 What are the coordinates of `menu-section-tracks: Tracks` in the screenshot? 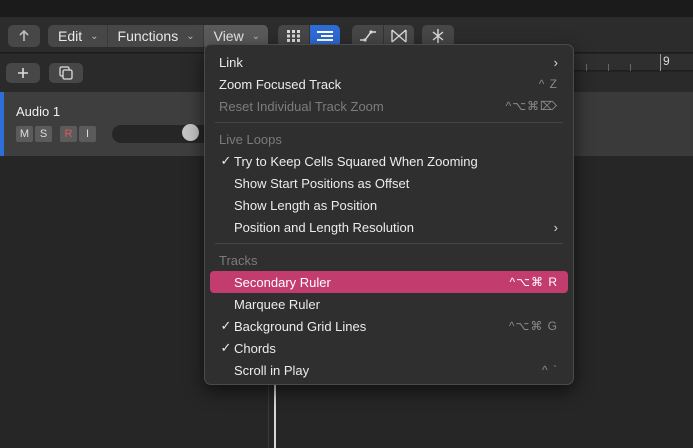 It's located at (238, 260).